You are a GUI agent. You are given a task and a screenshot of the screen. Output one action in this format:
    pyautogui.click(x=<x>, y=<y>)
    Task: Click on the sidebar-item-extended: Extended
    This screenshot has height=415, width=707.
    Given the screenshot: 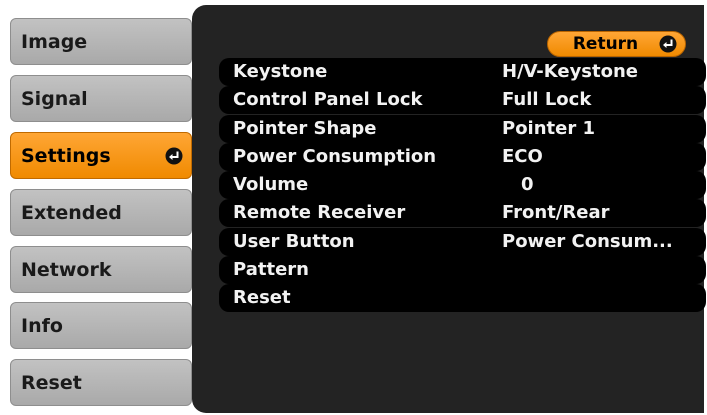 What is the action you would take?
    pyautogui.click(x=101, y=212)
    